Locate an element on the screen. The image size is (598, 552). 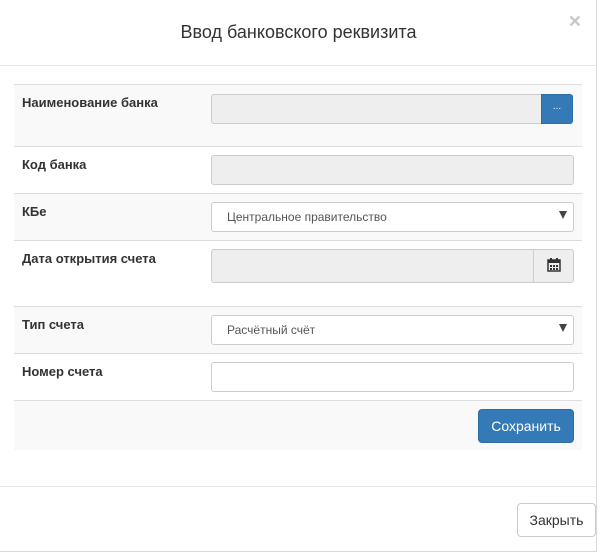
dialog-footer: Закрыть is located at coordinates (298, 519).